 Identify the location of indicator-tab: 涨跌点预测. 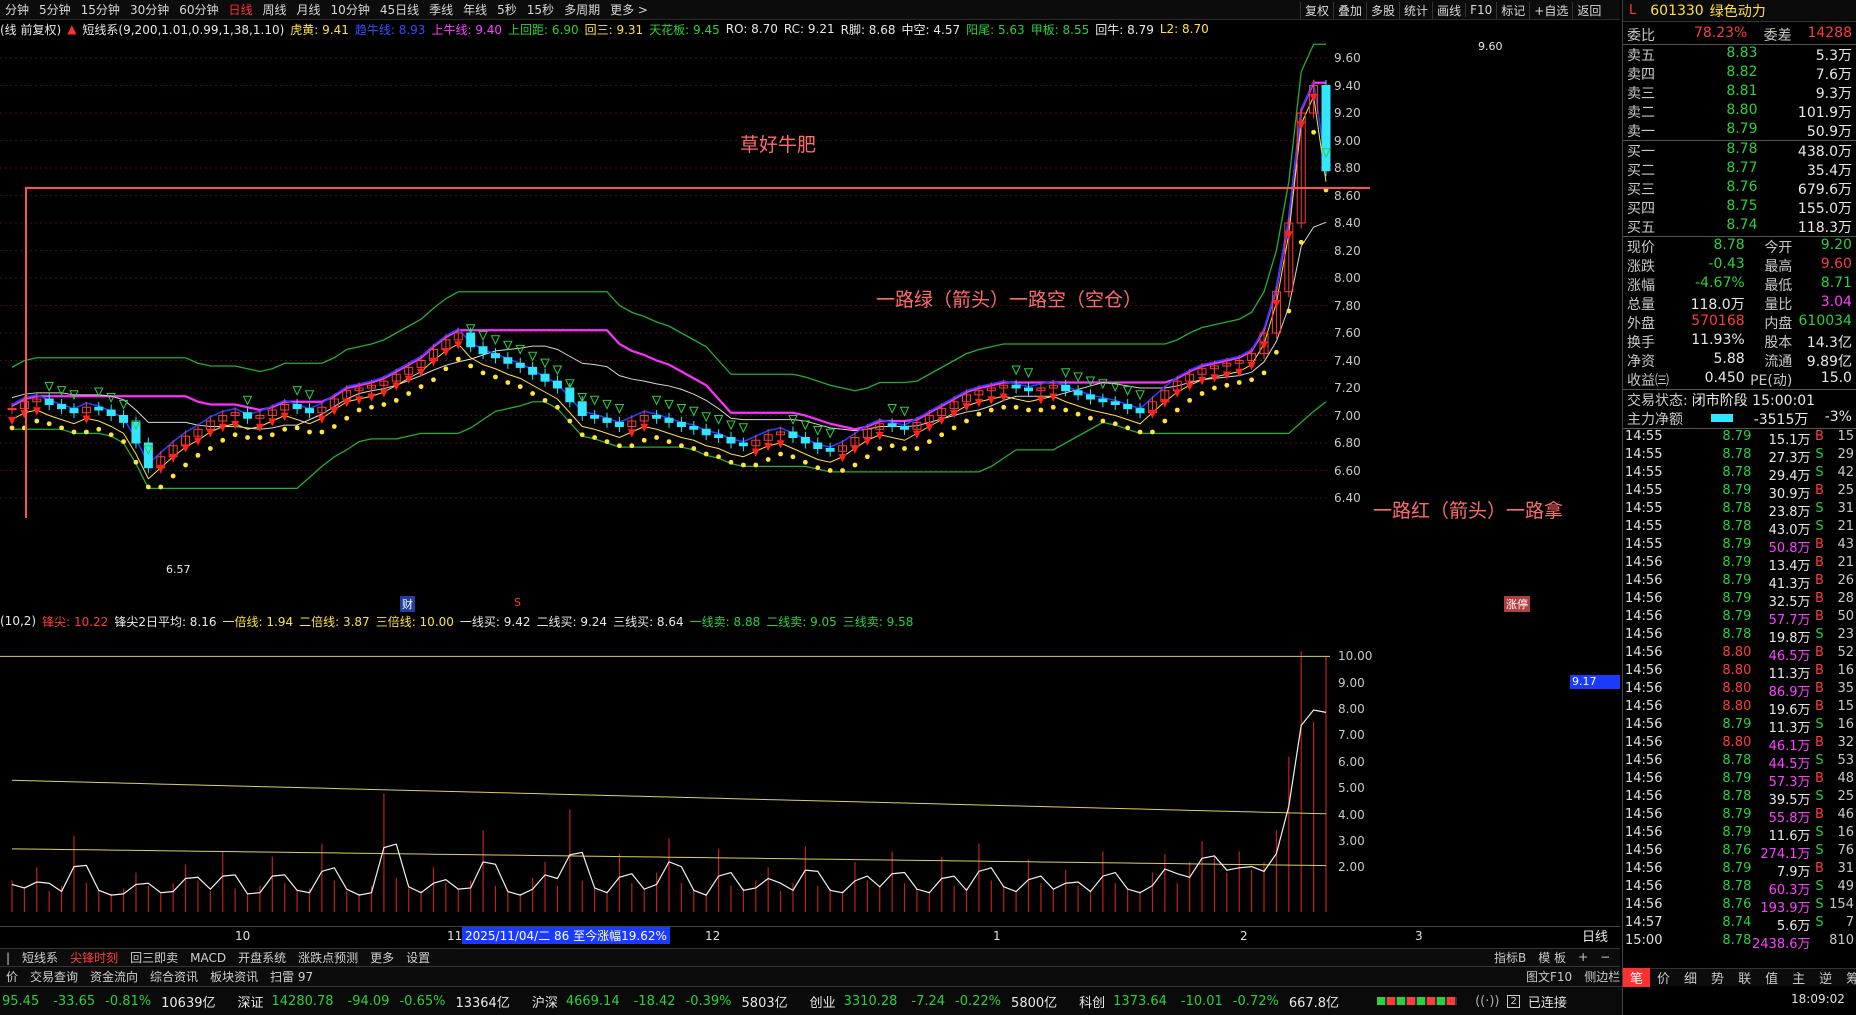
(328, 957).